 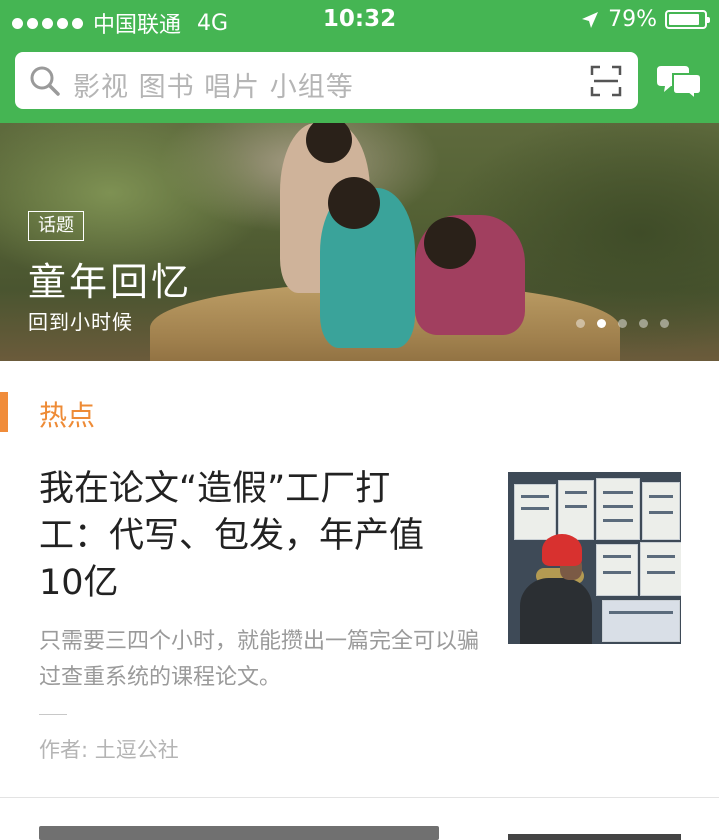 What do you see at coordinates (249, 536) in the screenshot?
I see `article-title: 我在论文“造假”工厂打工：代写、包发，年产值10亿` at bounding box center [249, 536].